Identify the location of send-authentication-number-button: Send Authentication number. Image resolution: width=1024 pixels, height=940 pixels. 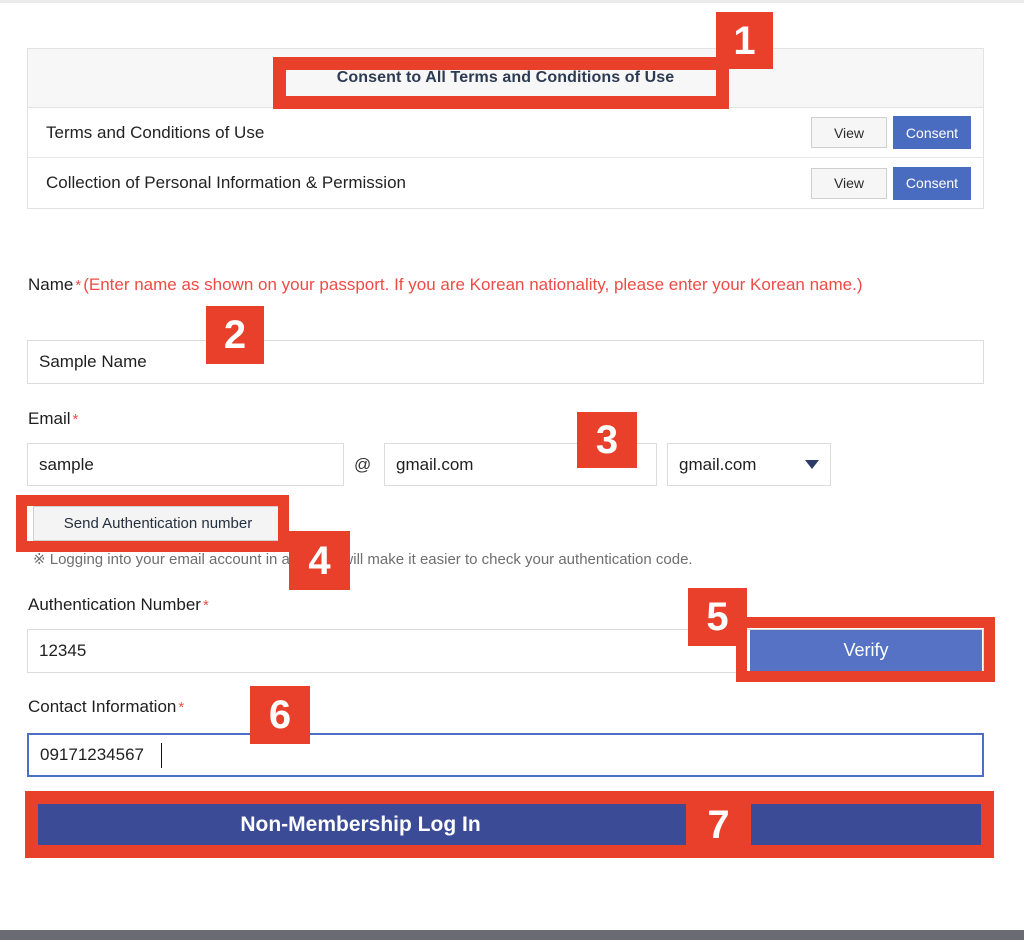
(158, 523).